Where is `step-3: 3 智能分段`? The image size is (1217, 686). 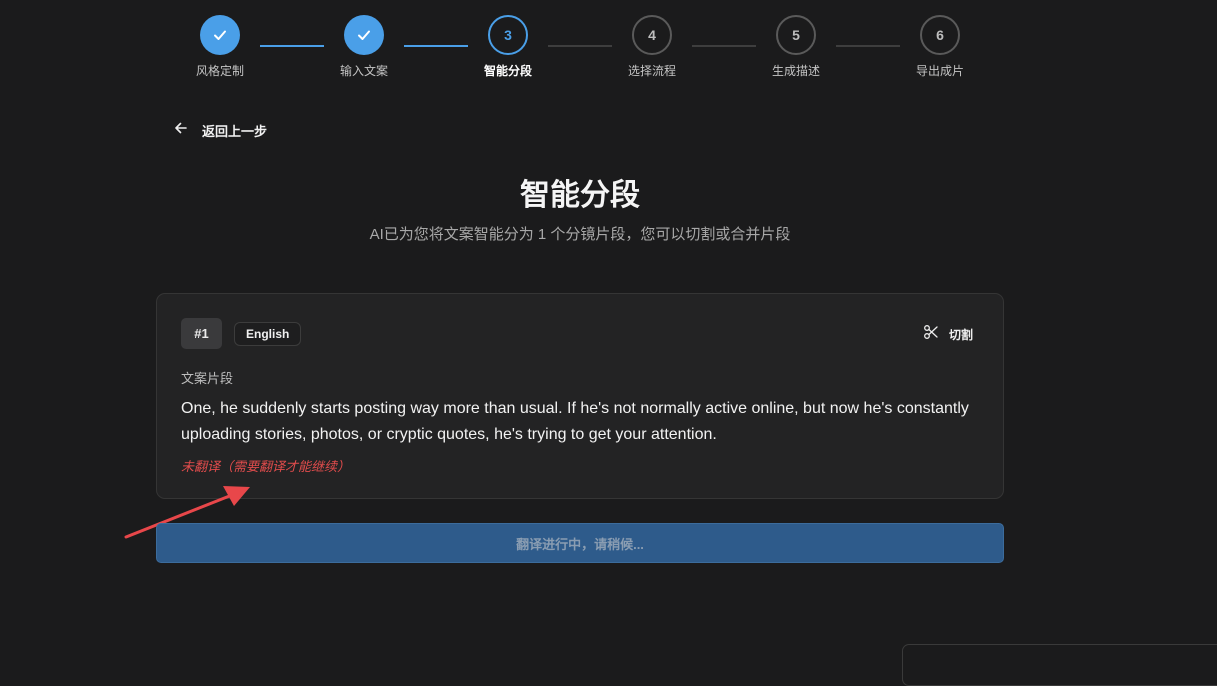
step-3: 3 智能分段 is located at coordinates (508, 47).